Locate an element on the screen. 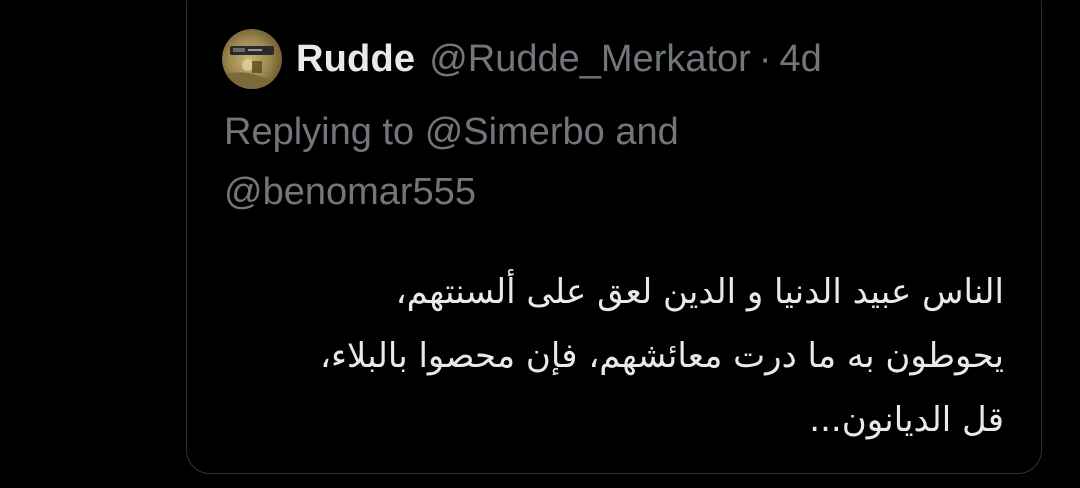  reply-prefix: Replying to is located at coordinates (319, 132).